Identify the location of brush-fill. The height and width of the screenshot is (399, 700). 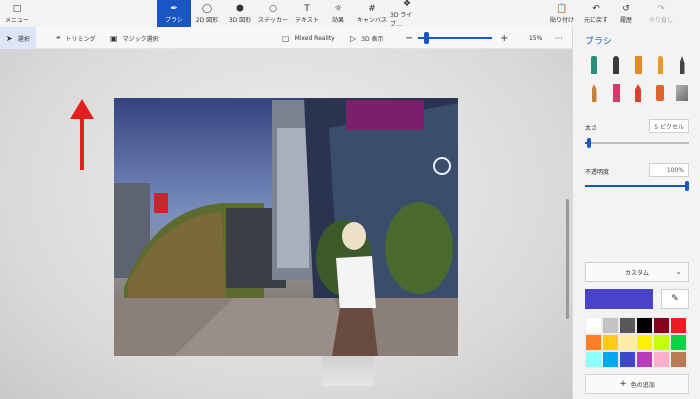
(682, 93).